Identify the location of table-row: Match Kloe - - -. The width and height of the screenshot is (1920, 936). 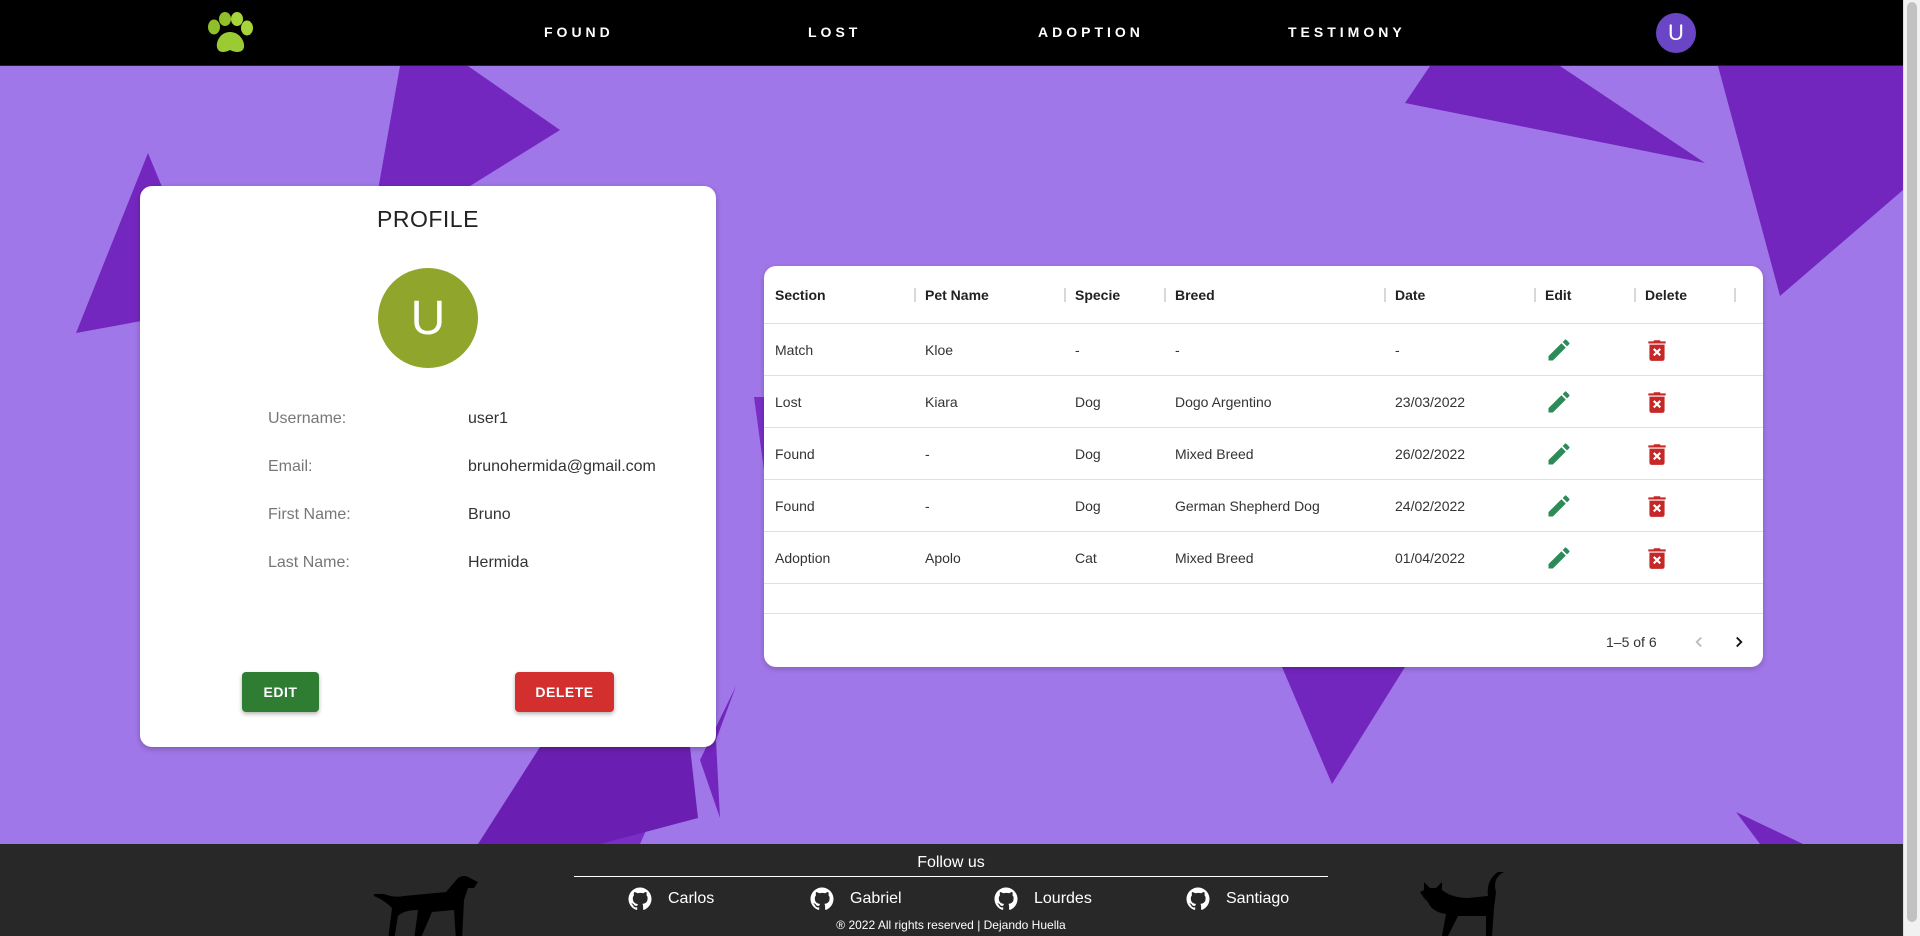
(1263, 350).